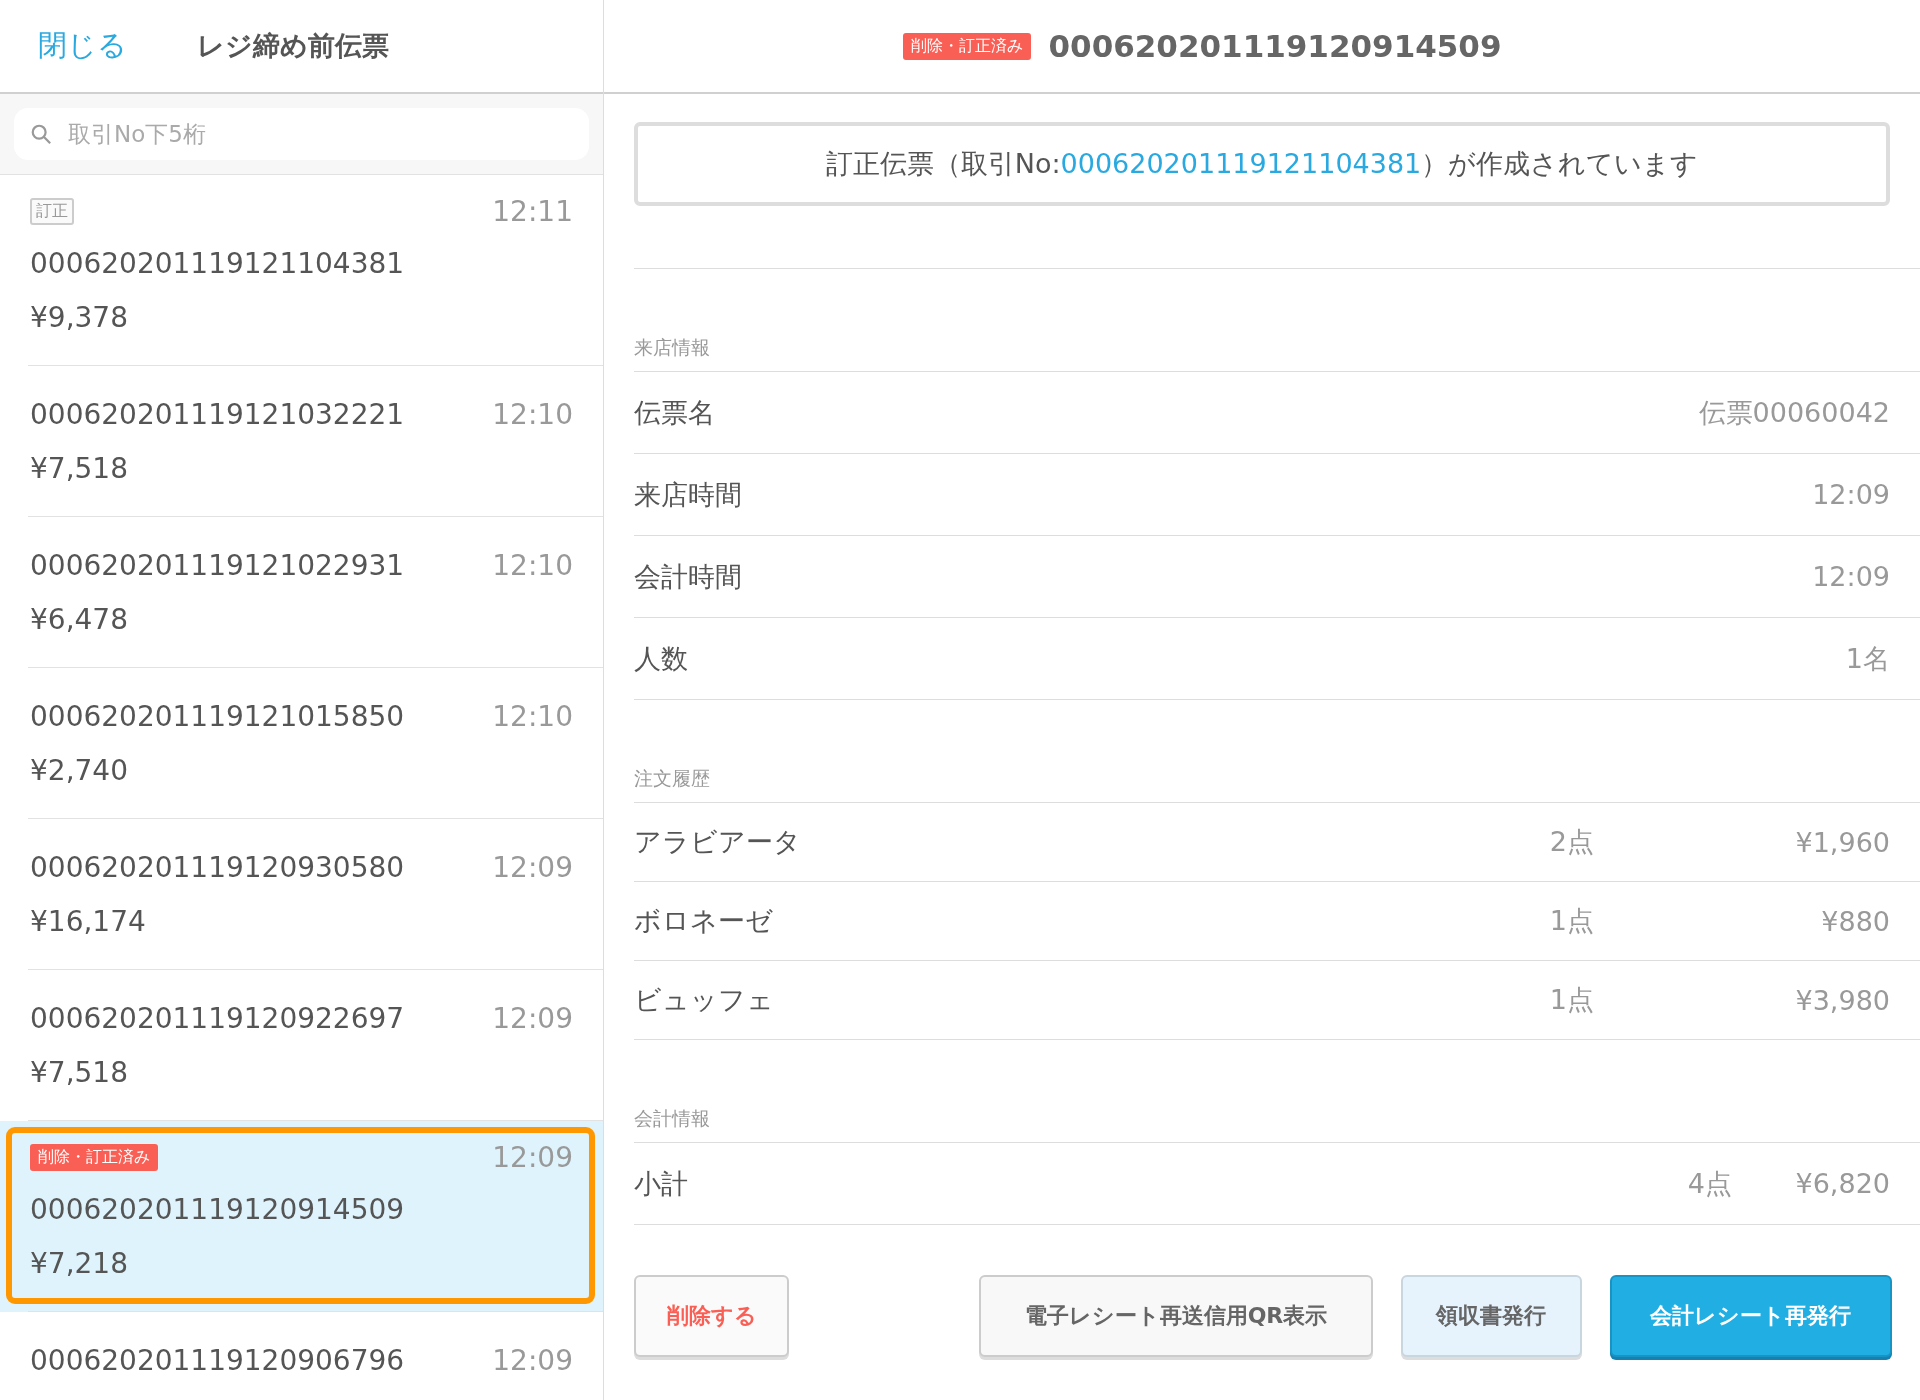  What do you see at coordinates (1262, 164) in the screenshot?
I see `notice-message: 訂正伝票（取引No:000620201119121104381）が作成されています` at bounding box center [1262, 164].